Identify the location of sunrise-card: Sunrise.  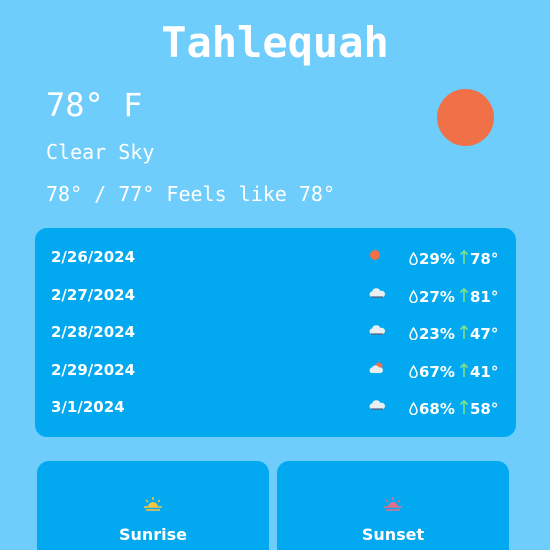
(153, 505).